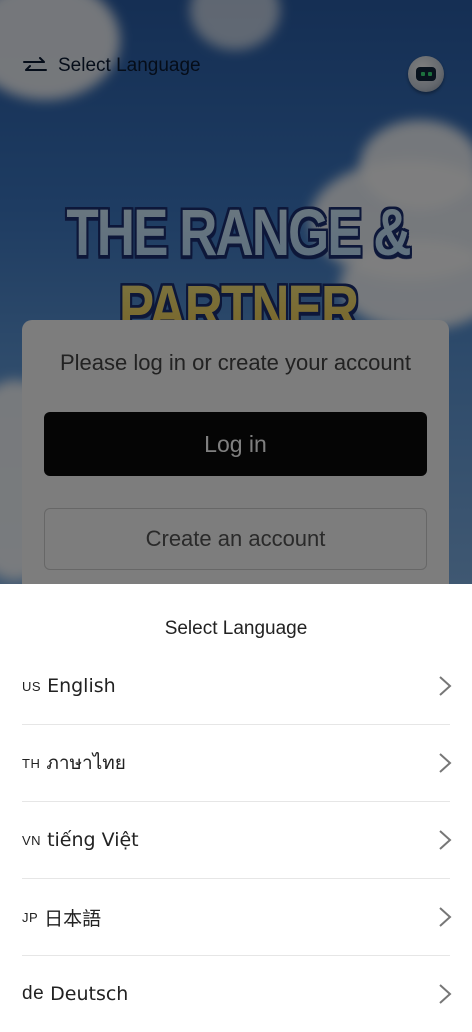 Image resolution: width=472 pixels, height=1032 pixels. What do you see at coordinates (236, 628) in the screenshot?
I see `sheet-title: Select Language` at bounding box center [236, 628].